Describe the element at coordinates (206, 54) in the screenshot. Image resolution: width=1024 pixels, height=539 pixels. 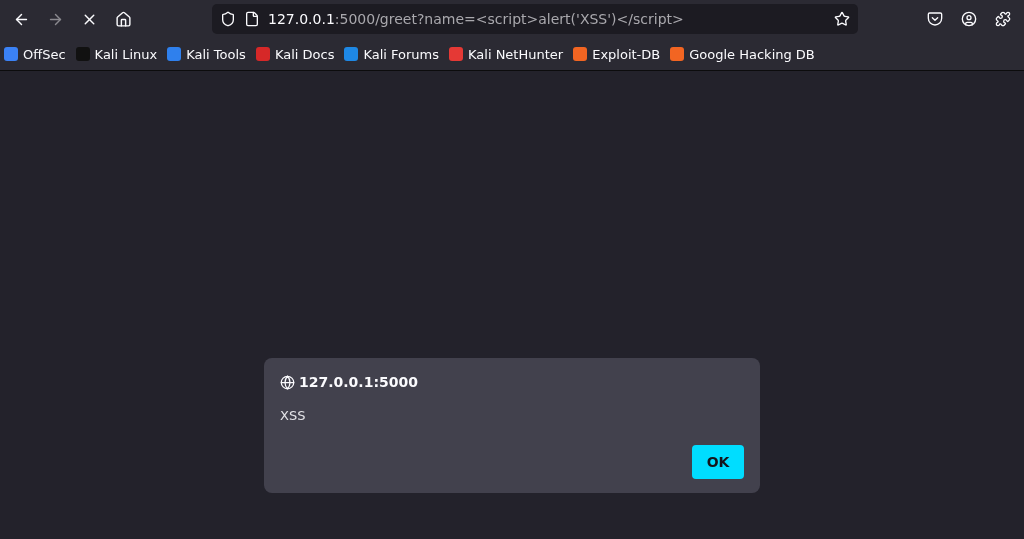
I see `bookmark: Kali Tools` at that location.